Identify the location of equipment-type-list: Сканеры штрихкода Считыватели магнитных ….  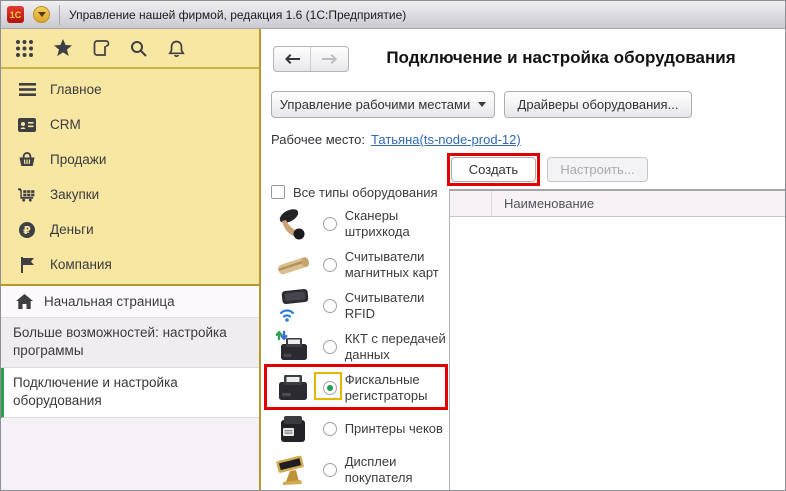
(359, 346).